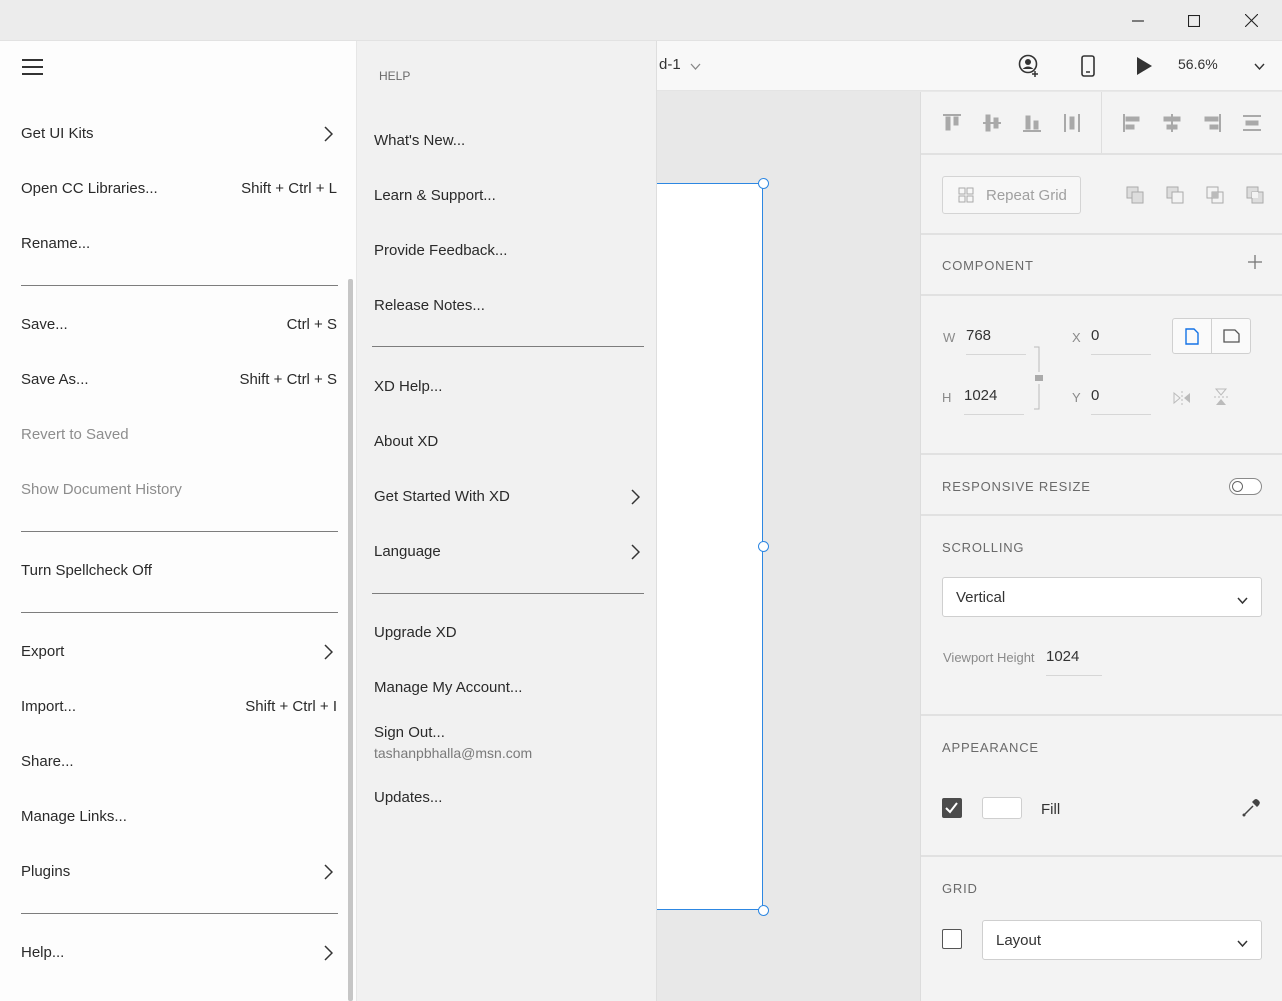  Describe the element at coordinates (1252, 123) in the screenshot. I see `distribute-horizontal-icon` at that location.